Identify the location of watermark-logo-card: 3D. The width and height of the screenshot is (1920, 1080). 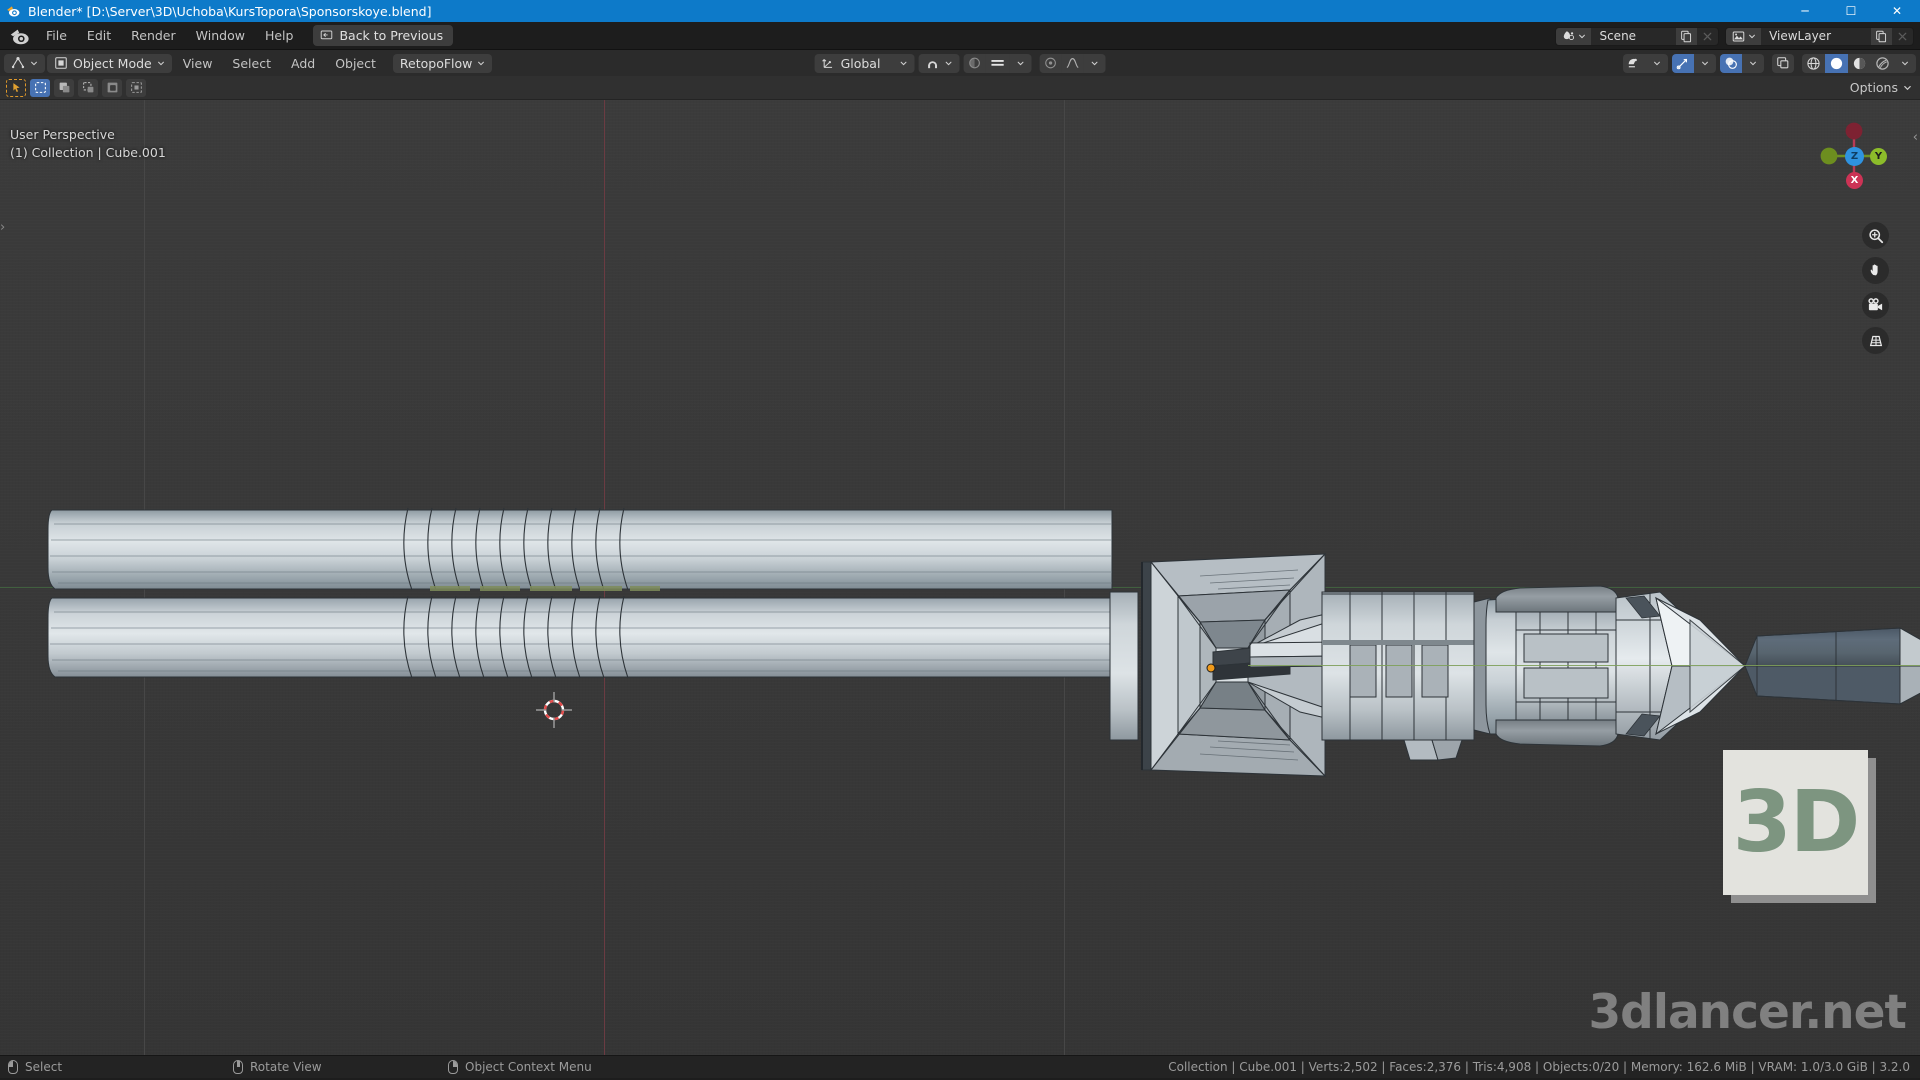
(1795, 822).